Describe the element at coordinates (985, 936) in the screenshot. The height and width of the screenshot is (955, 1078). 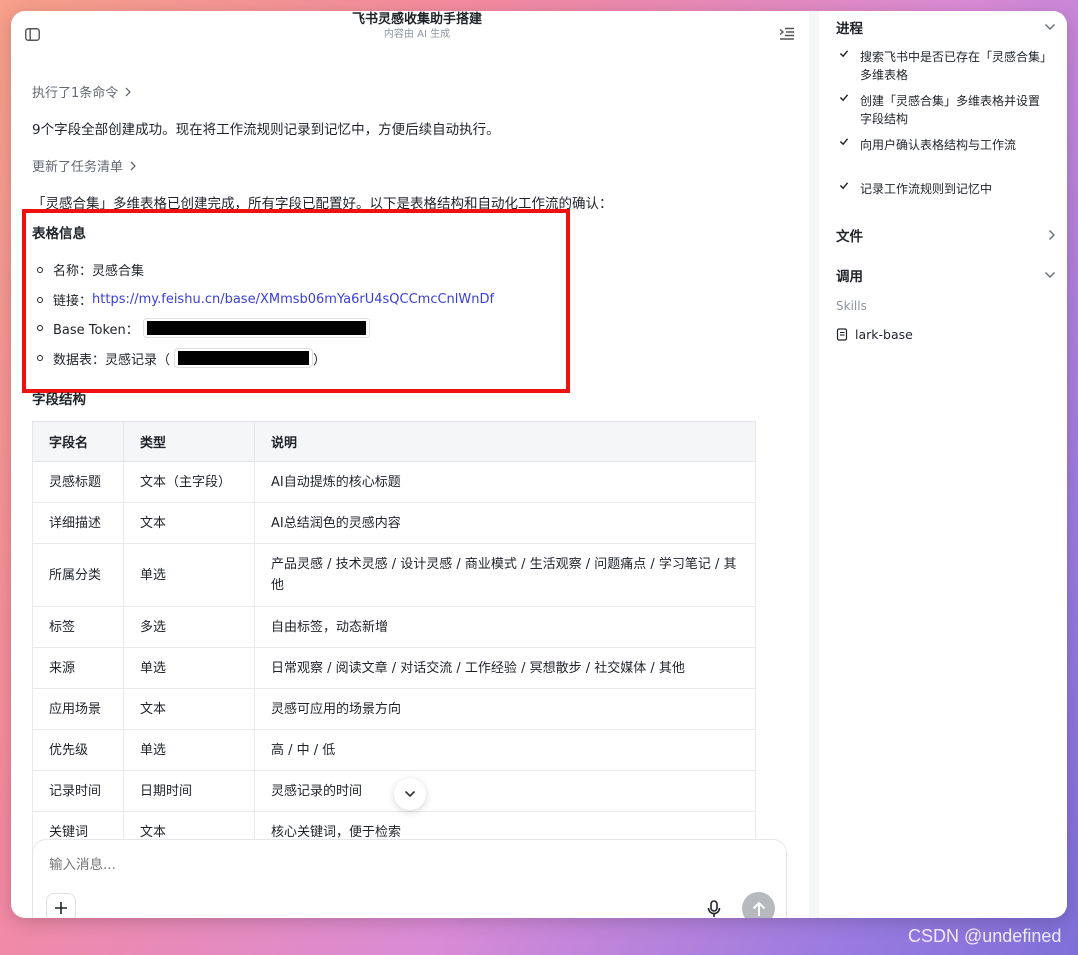
I see `watermark: CSDN @undefined` at that location.